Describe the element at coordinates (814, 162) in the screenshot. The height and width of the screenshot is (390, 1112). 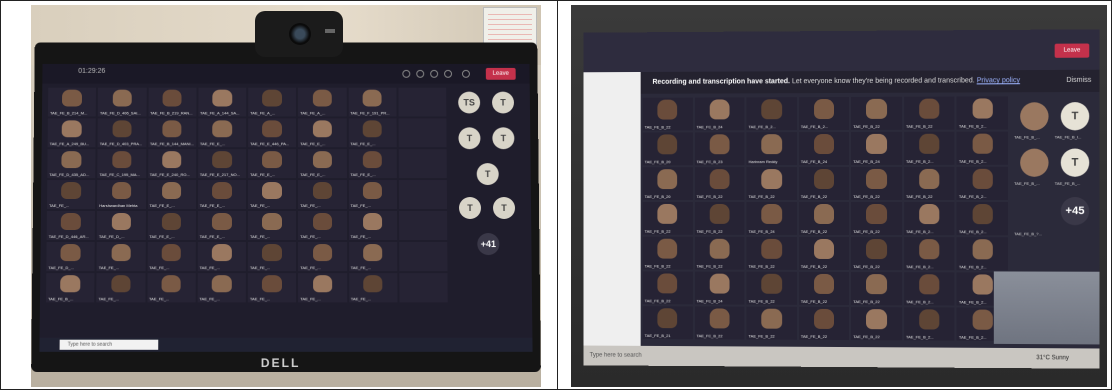
I see `participant-label: TAE_FE_B_24` at that location.